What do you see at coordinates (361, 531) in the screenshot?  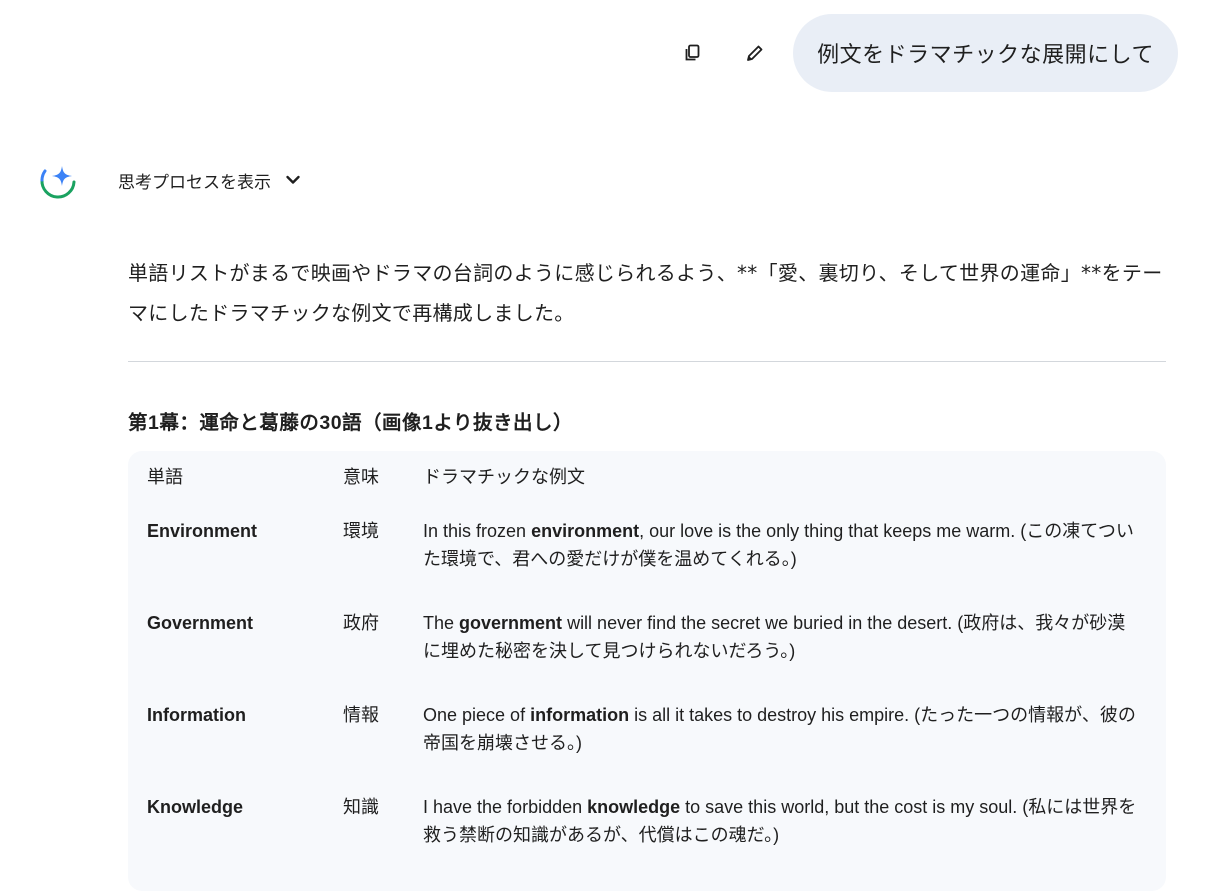 I see `meaning-cell: 環境` at bounding box center [361, 531].